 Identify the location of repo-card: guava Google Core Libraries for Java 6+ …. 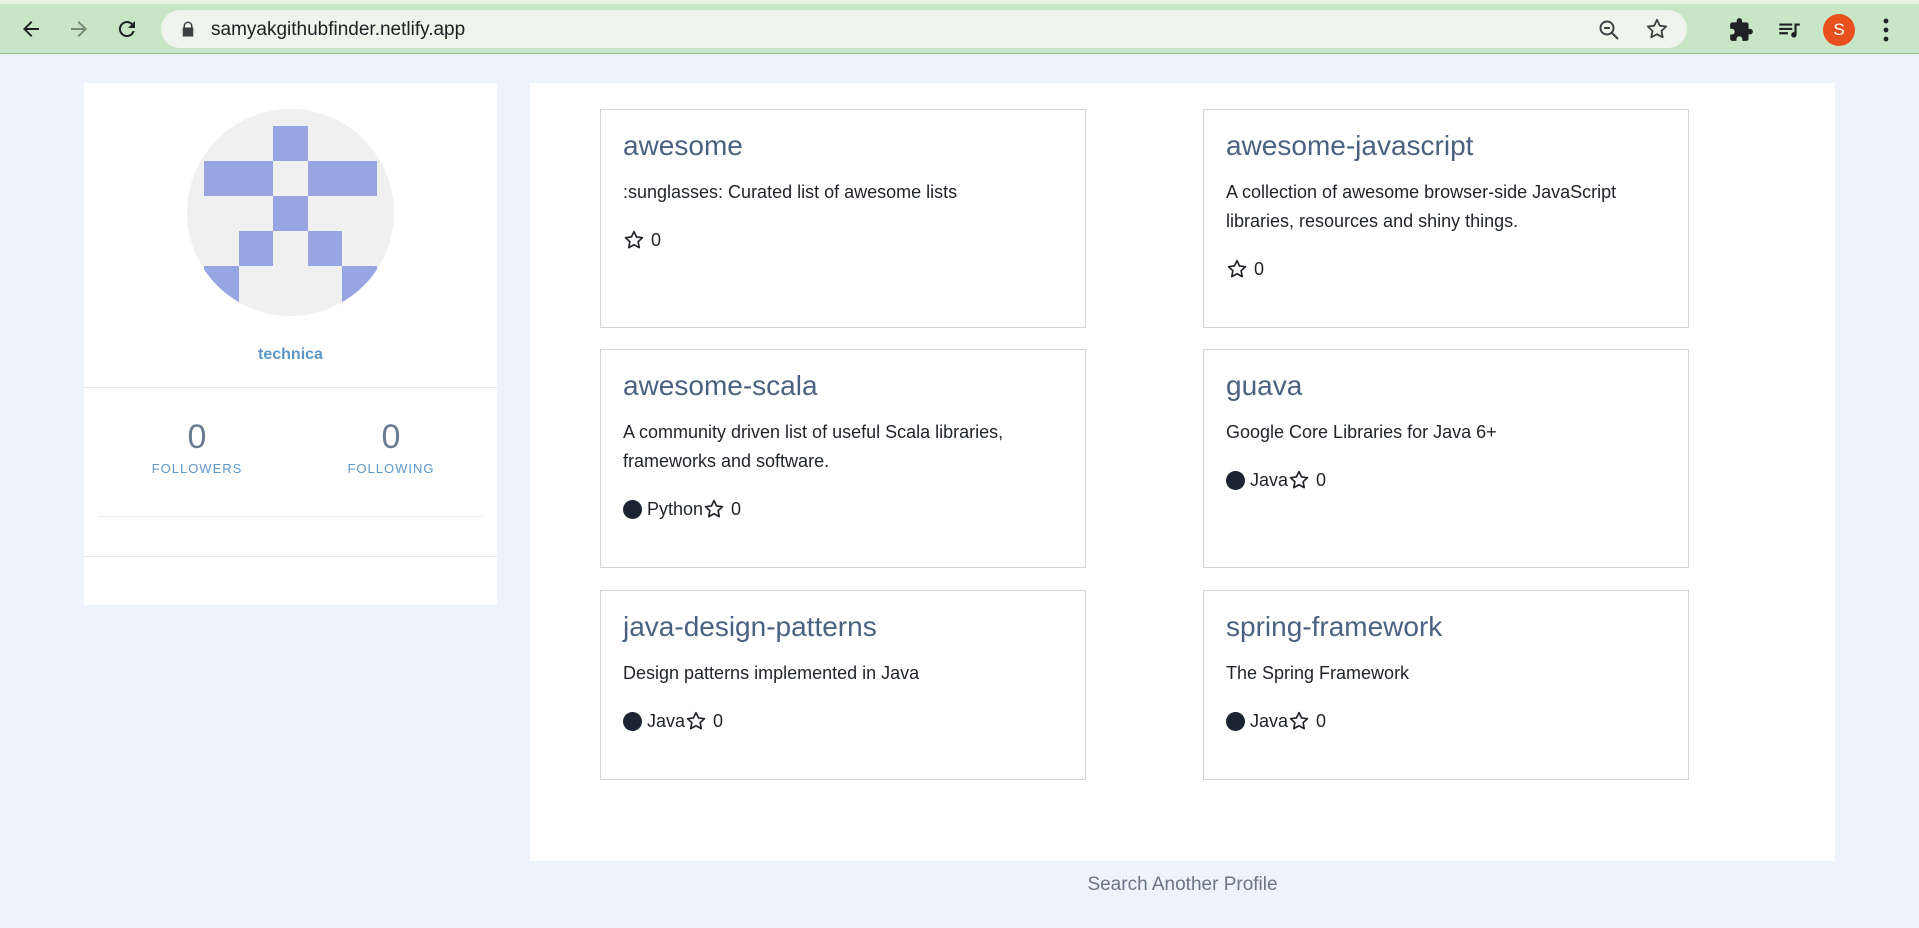
(1446, 458).